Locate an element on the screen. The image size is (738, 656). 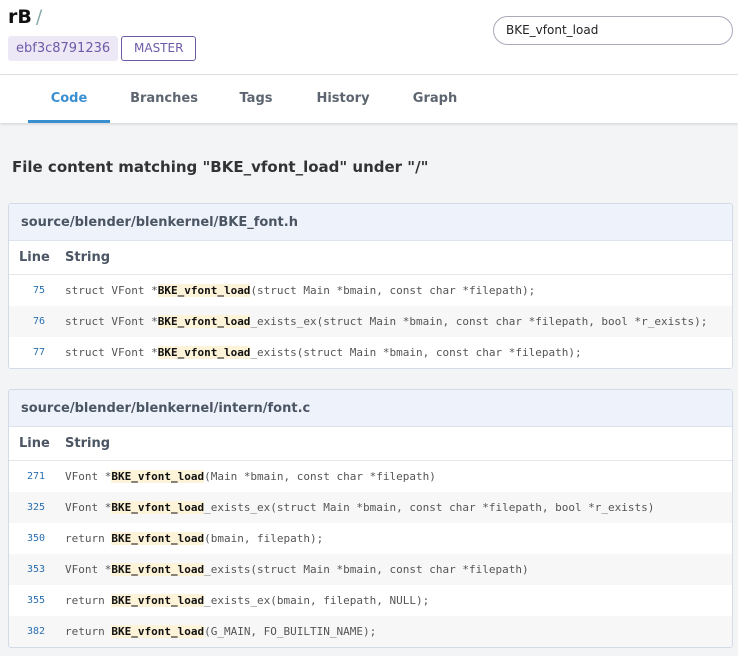
branch-badge: MASTER is located at coordinates (159, 48).